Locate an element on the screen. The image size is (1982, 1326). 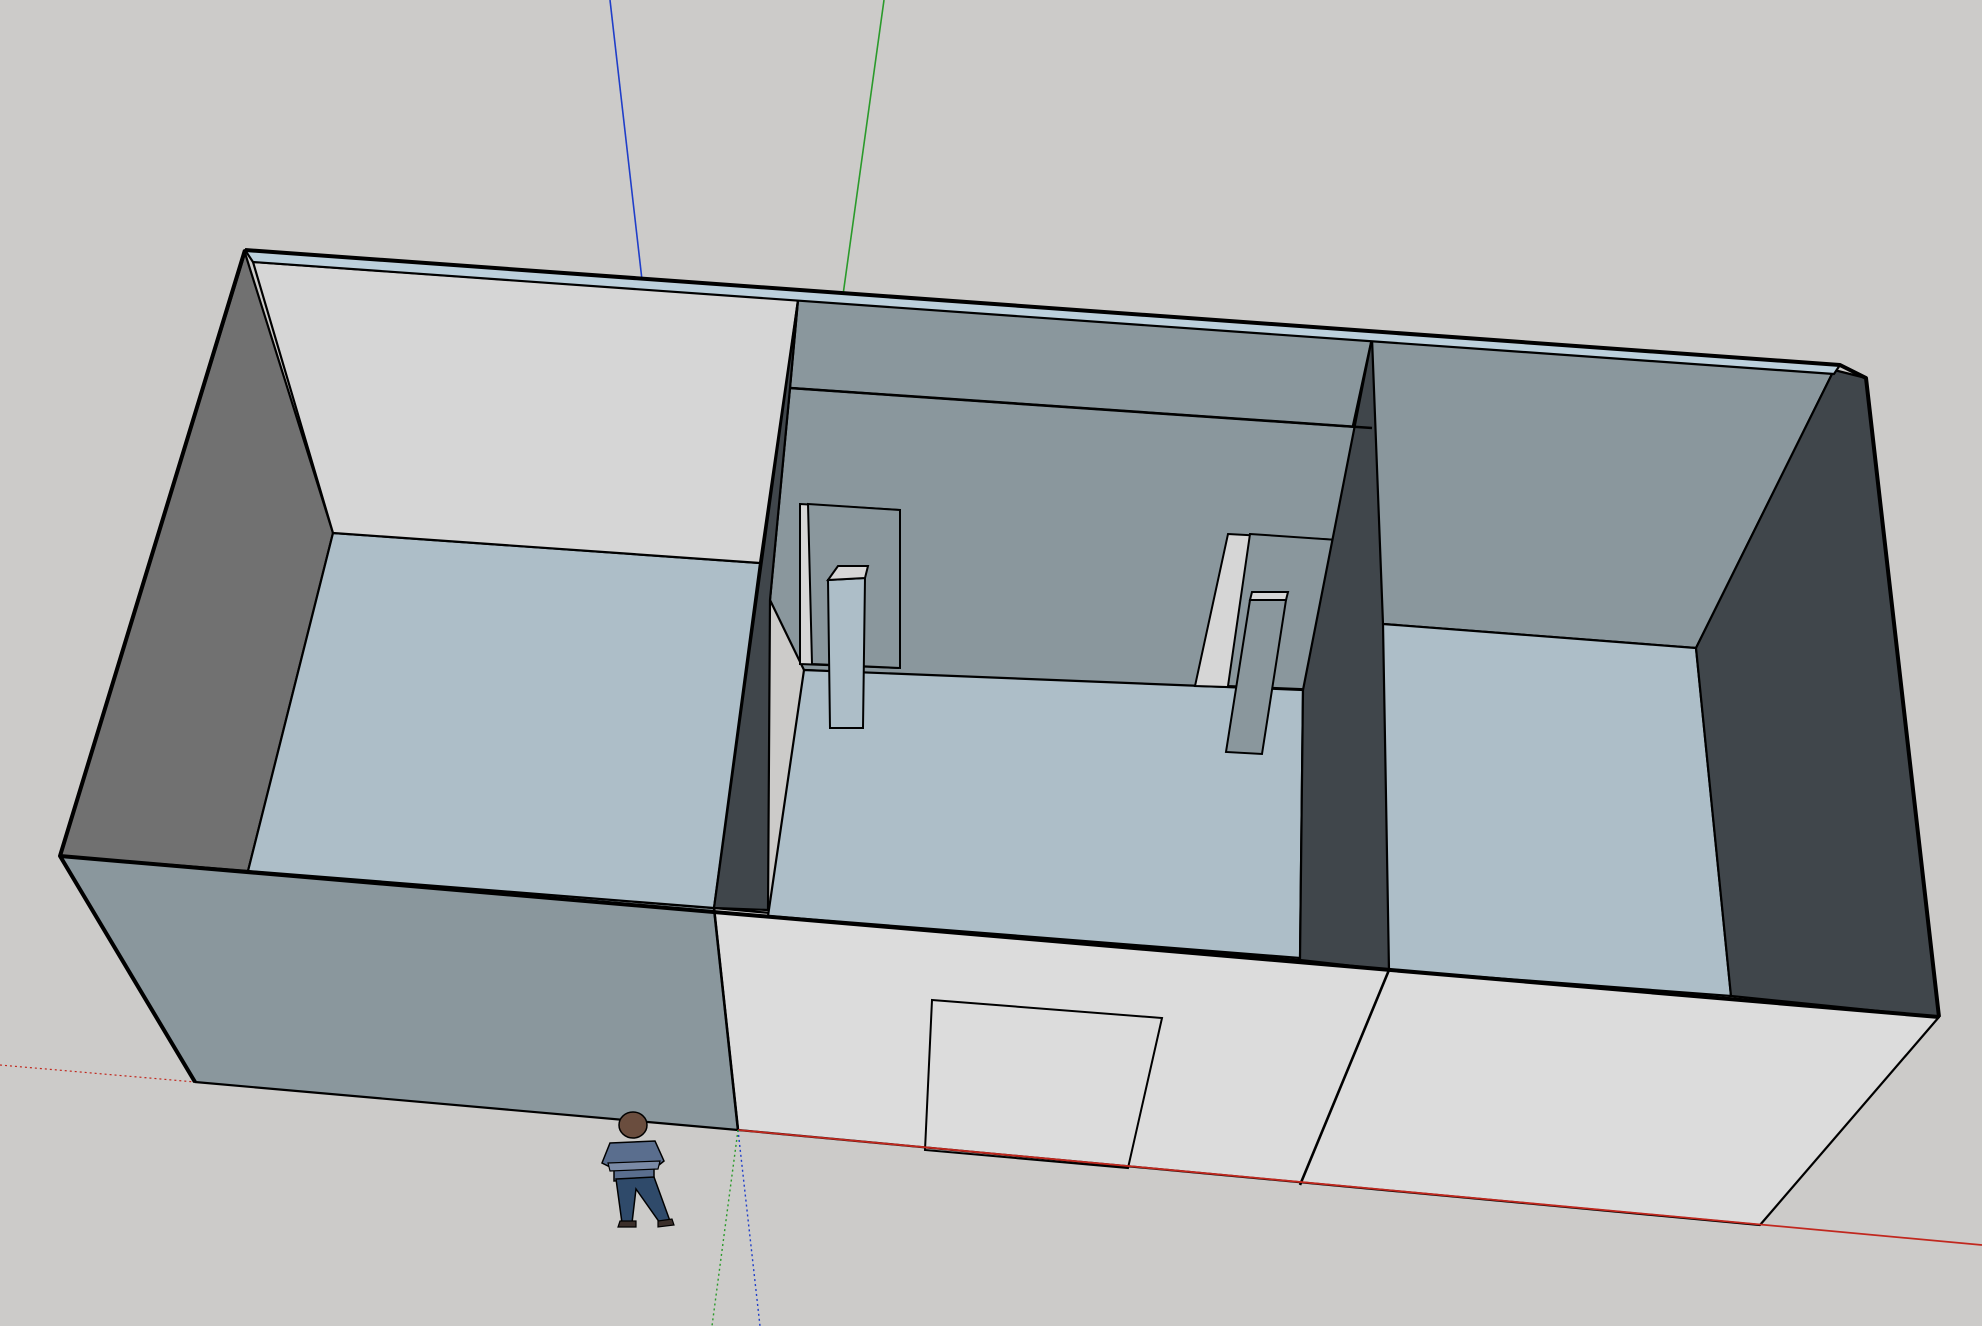
scale-figure-head is located at coordinates (633, 1125).